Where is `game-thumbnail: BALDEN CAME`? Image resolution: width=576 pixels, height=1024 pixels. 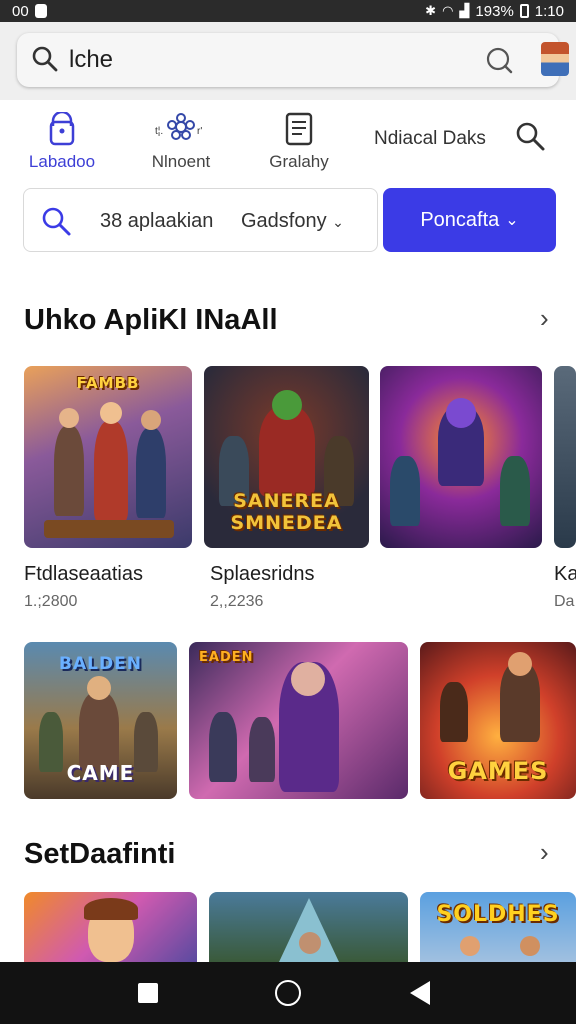 game-thumbnail: BALDEN CAME is located at coordinates (100, 720).